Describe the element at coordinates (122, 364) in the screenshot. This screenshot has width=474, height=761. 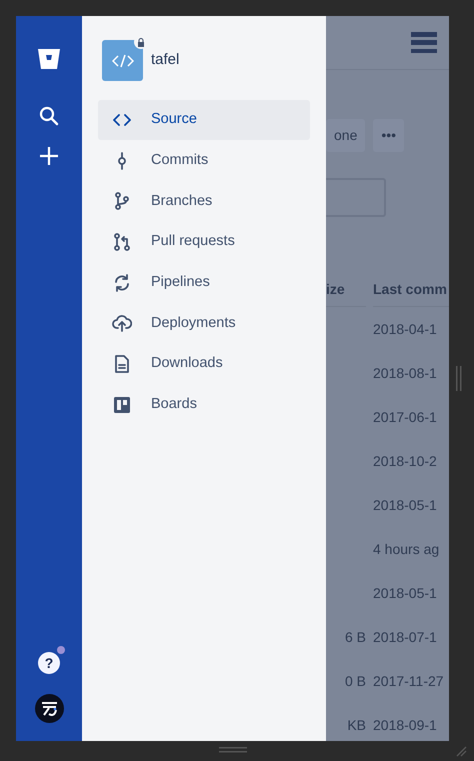
I see `document-icon` at that location.